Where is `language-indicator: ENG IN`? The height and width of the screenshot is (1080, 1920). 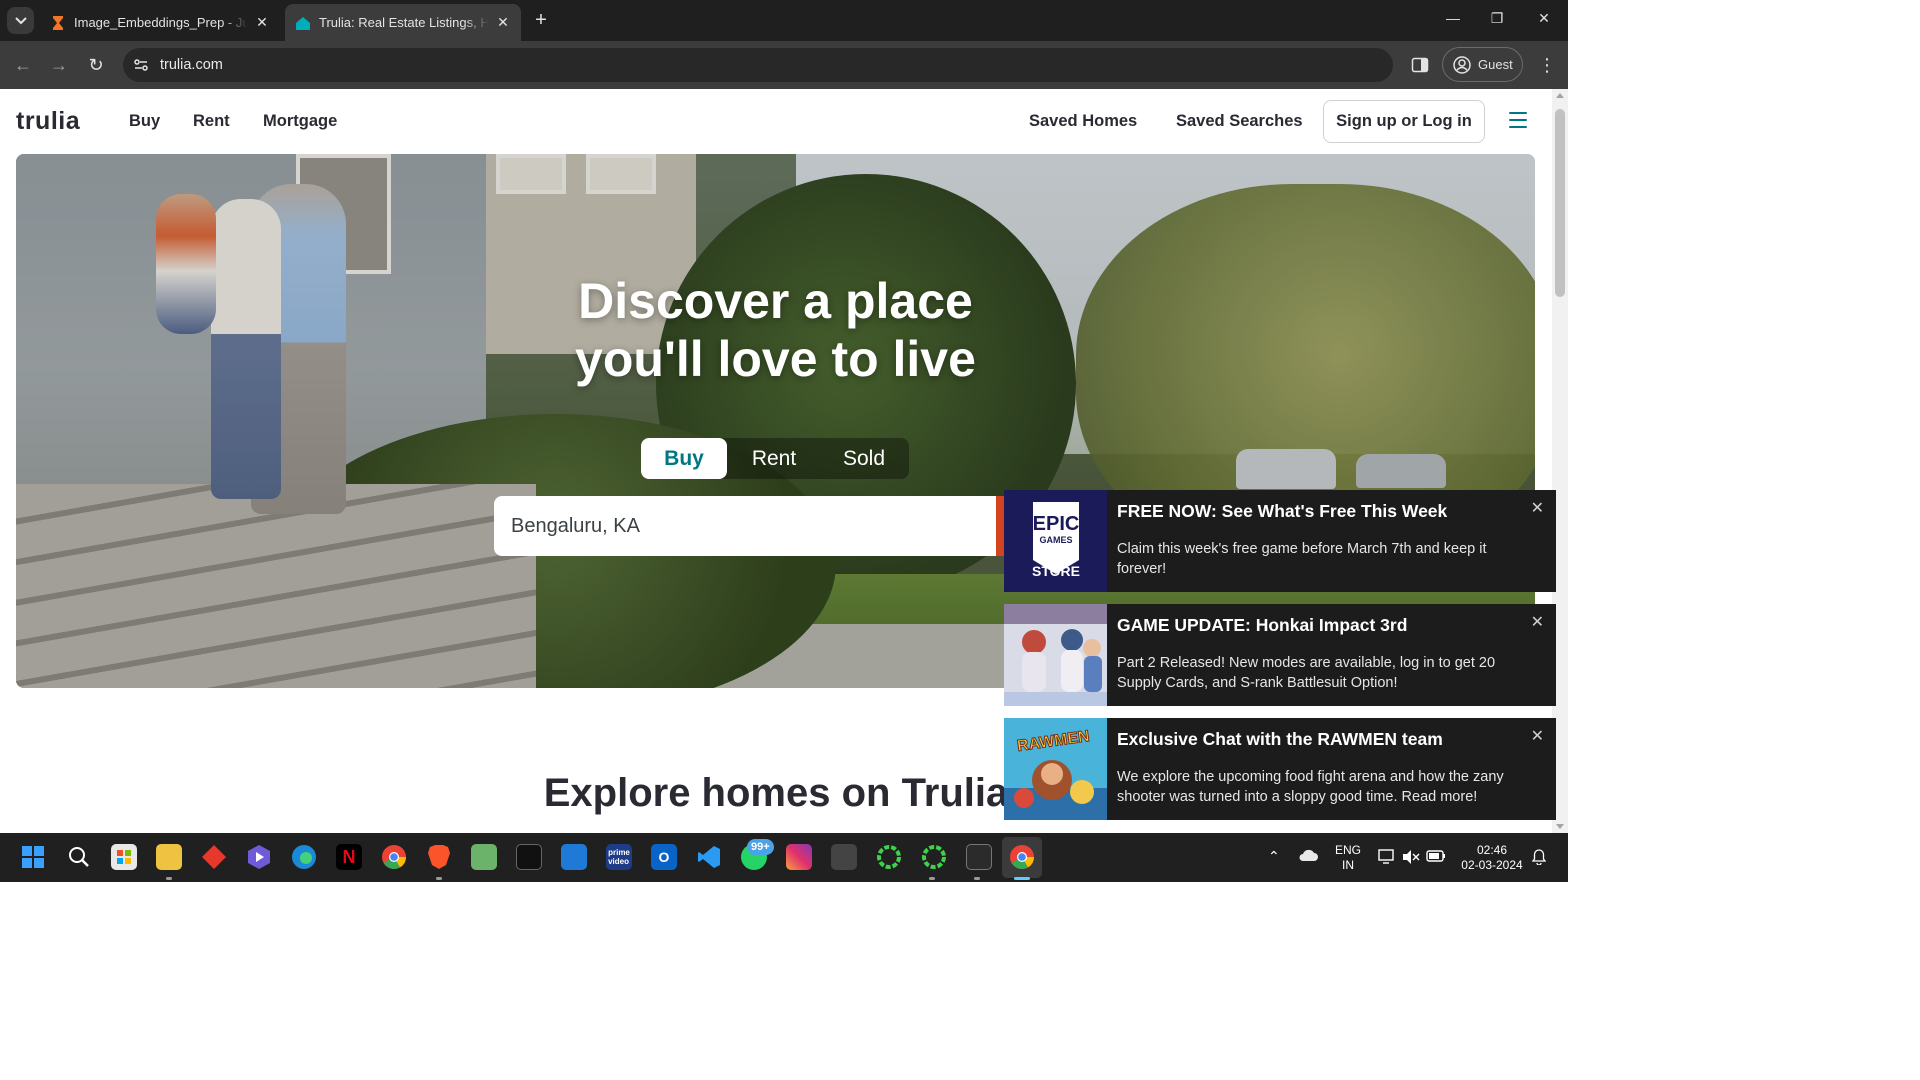 language-indicator: ENG IN is located at coordinates (1348, 858).